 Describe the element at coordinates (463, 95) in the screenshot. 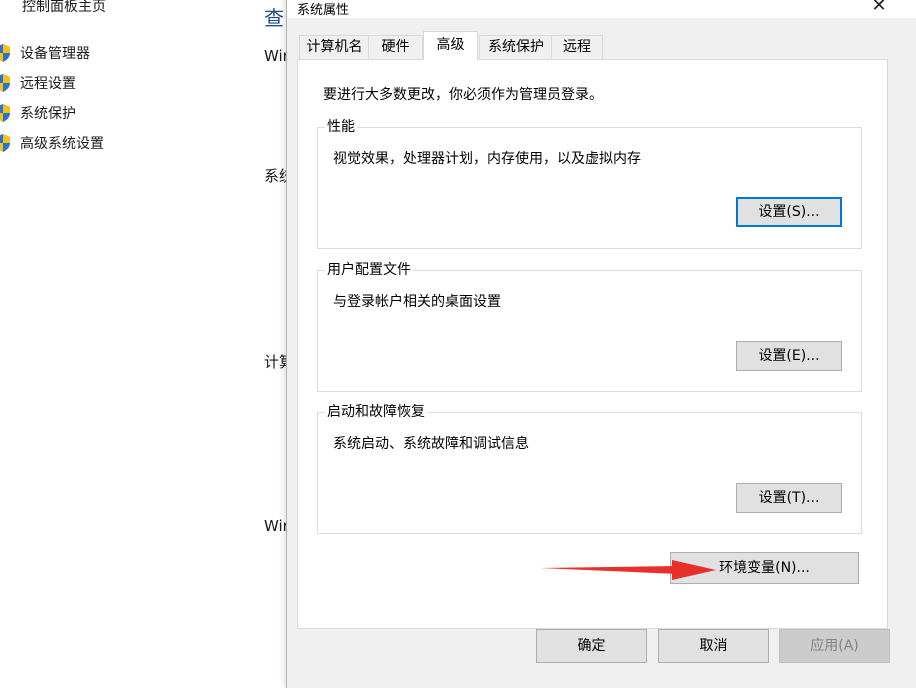

I see `admin-notice: 要进行大多数更改，你必须作为管理员登录。` at that location.